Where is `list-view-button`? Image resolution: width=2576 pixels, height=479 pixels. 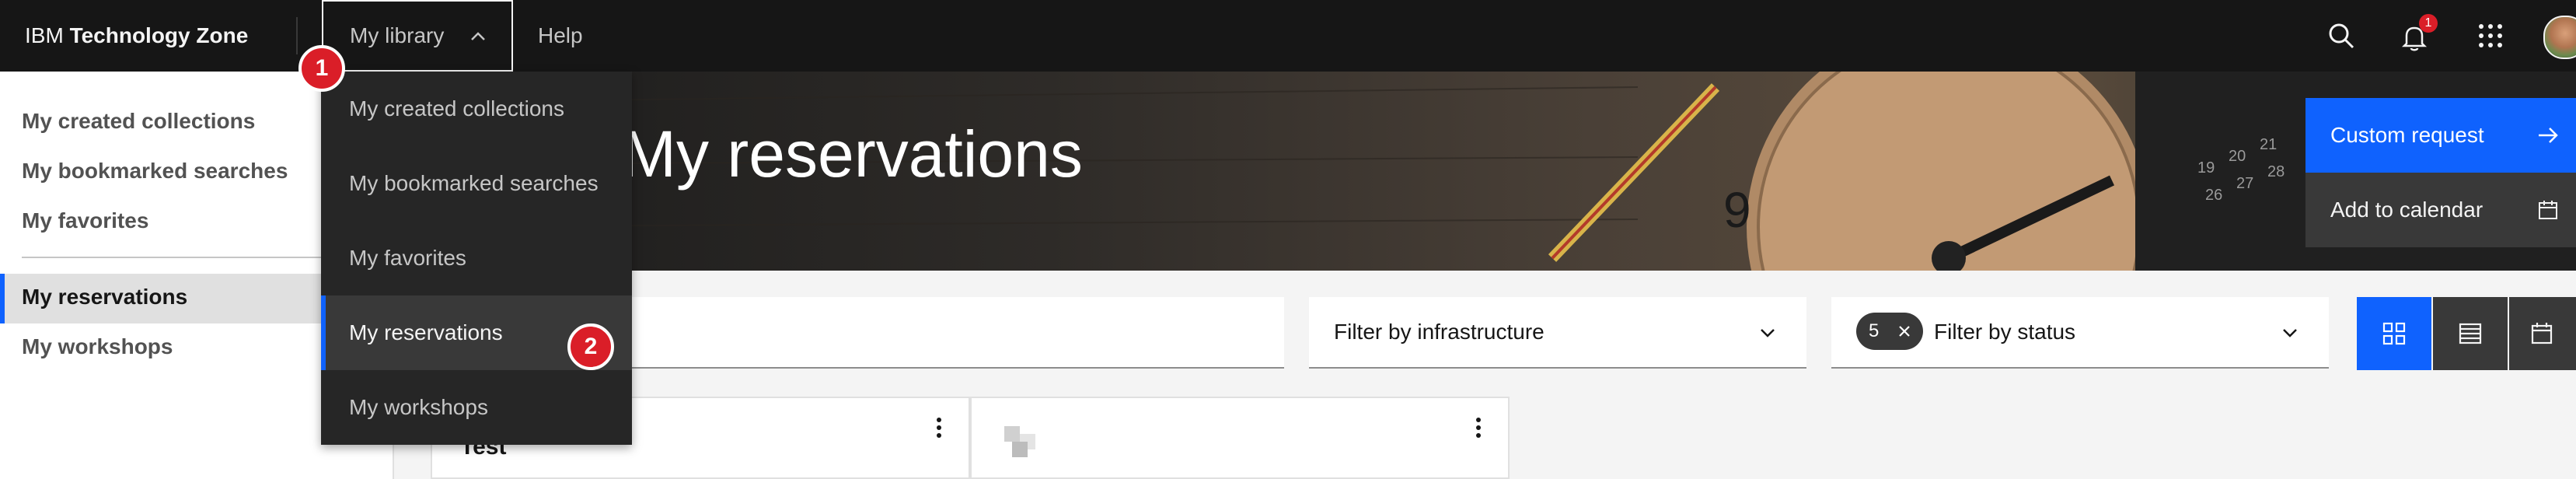 list-view-button is located at coordinates (2471, 333).